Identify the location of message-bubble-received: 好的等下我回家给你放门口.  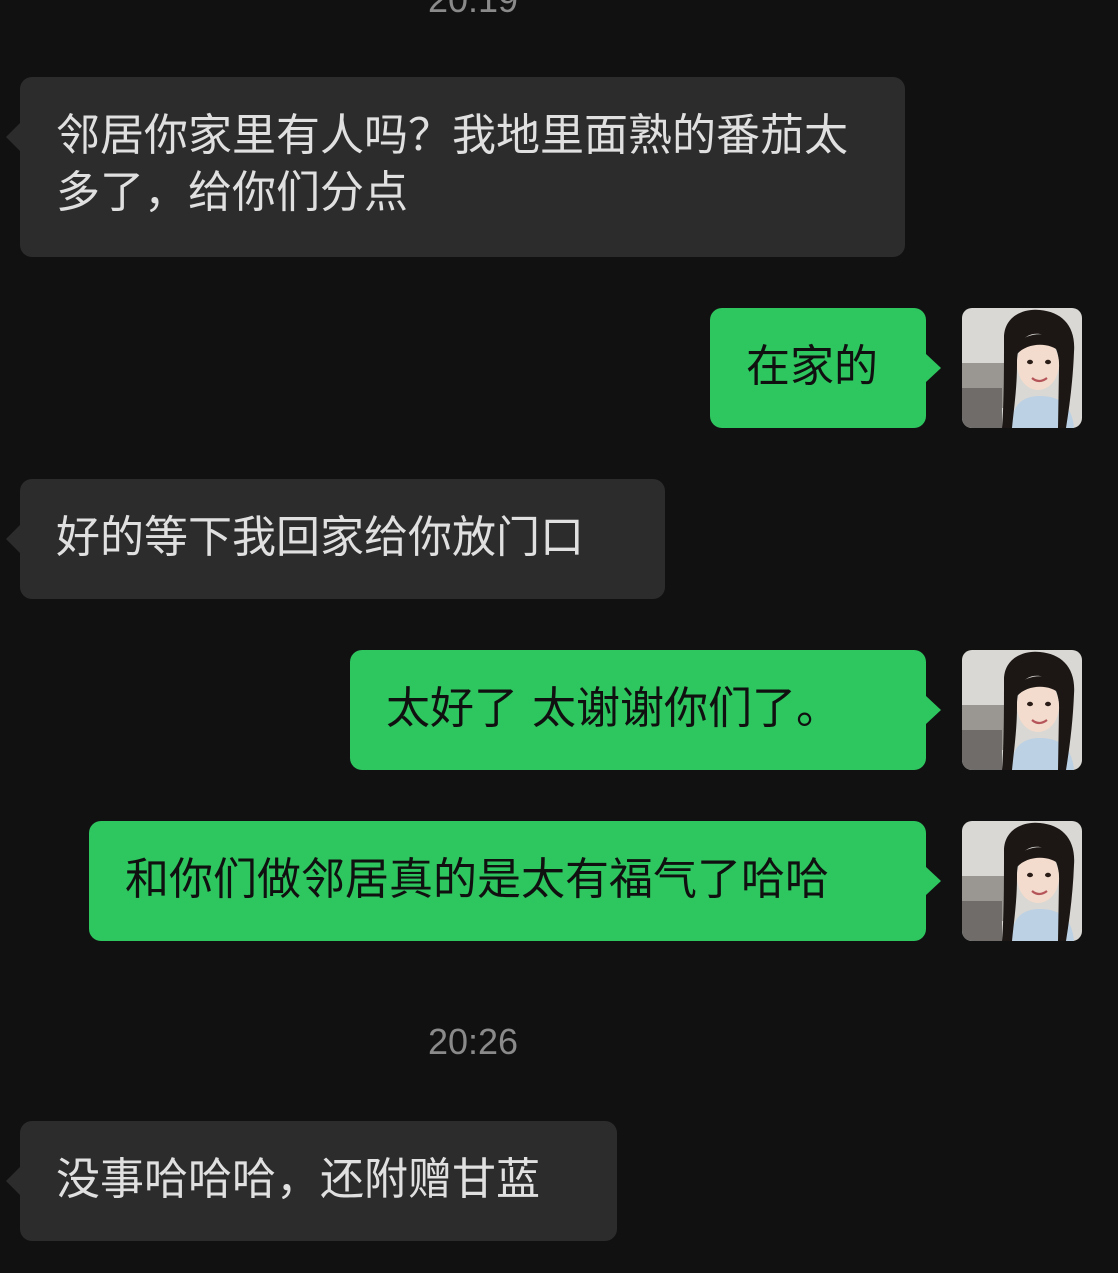
(335, 539).